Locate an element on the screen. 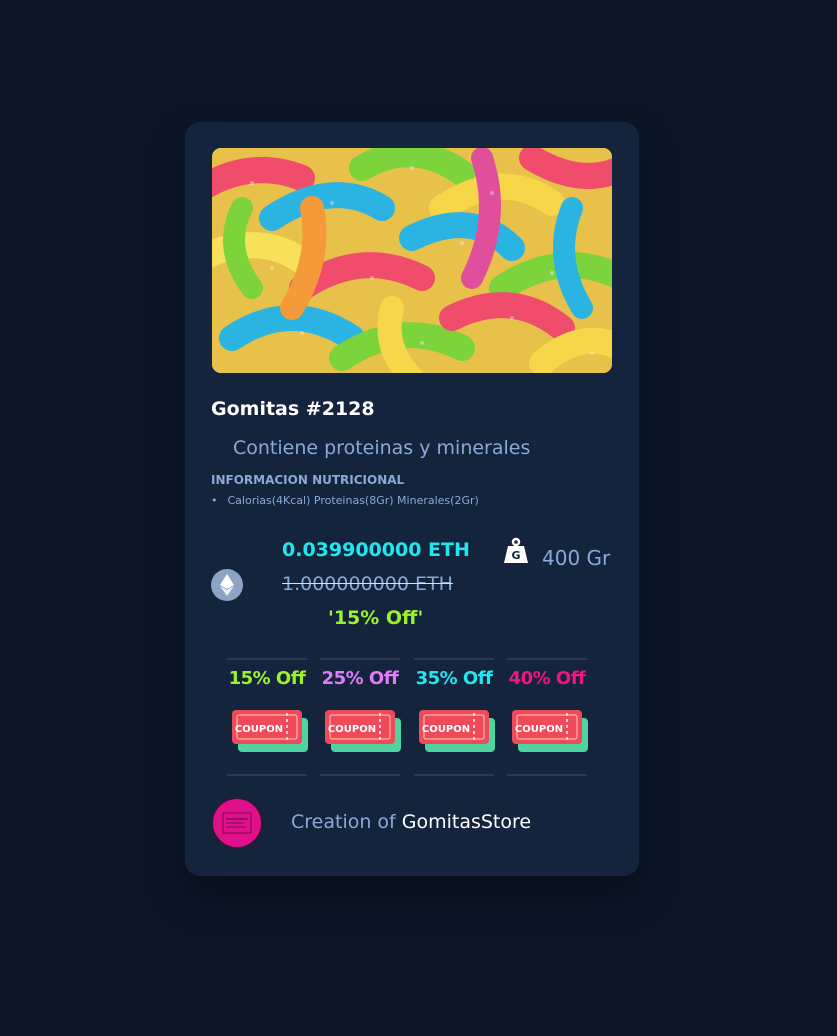 Image resolution: width=837 pixels, height=1036 pixels. original-price: 1.000000000 ETH is located at coordinates (367, 584).